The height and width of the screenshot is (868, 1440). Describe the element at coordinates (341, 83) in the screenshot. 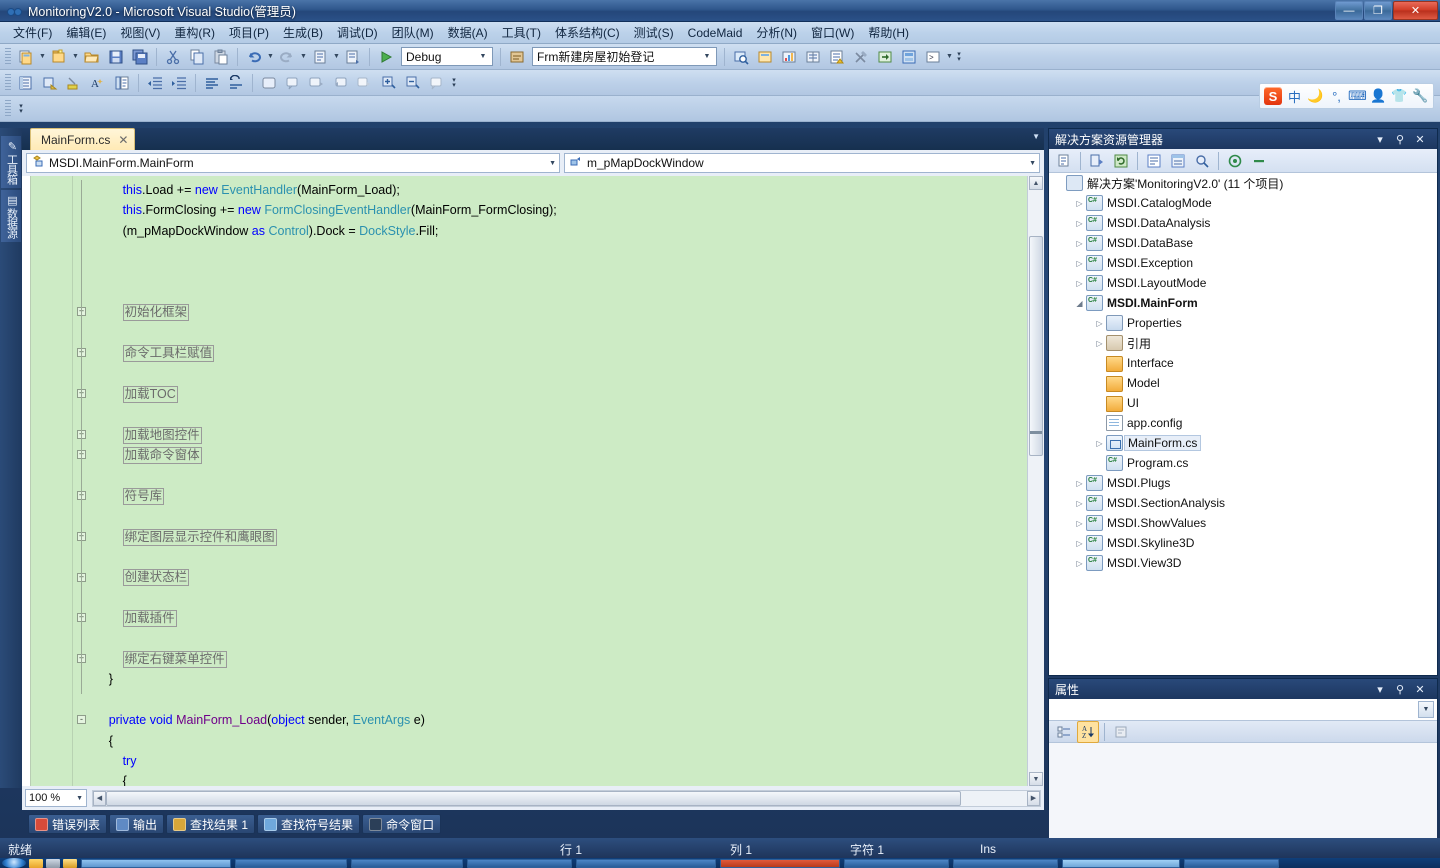

I see `prev-bookmark-folder-icon` at that location.